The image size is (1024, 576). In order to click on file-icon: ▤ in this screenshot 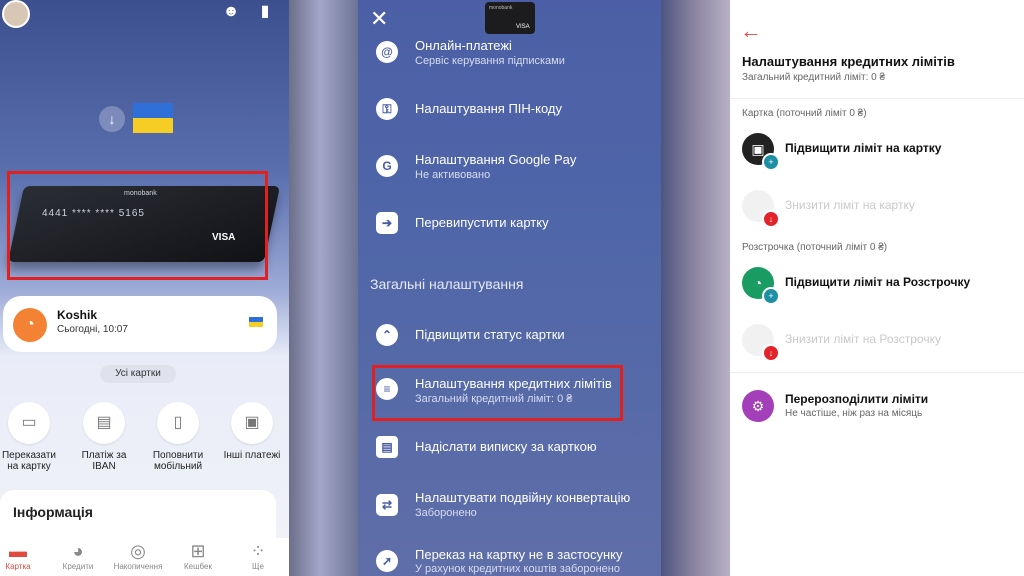, I will do `click(387, 447)`.